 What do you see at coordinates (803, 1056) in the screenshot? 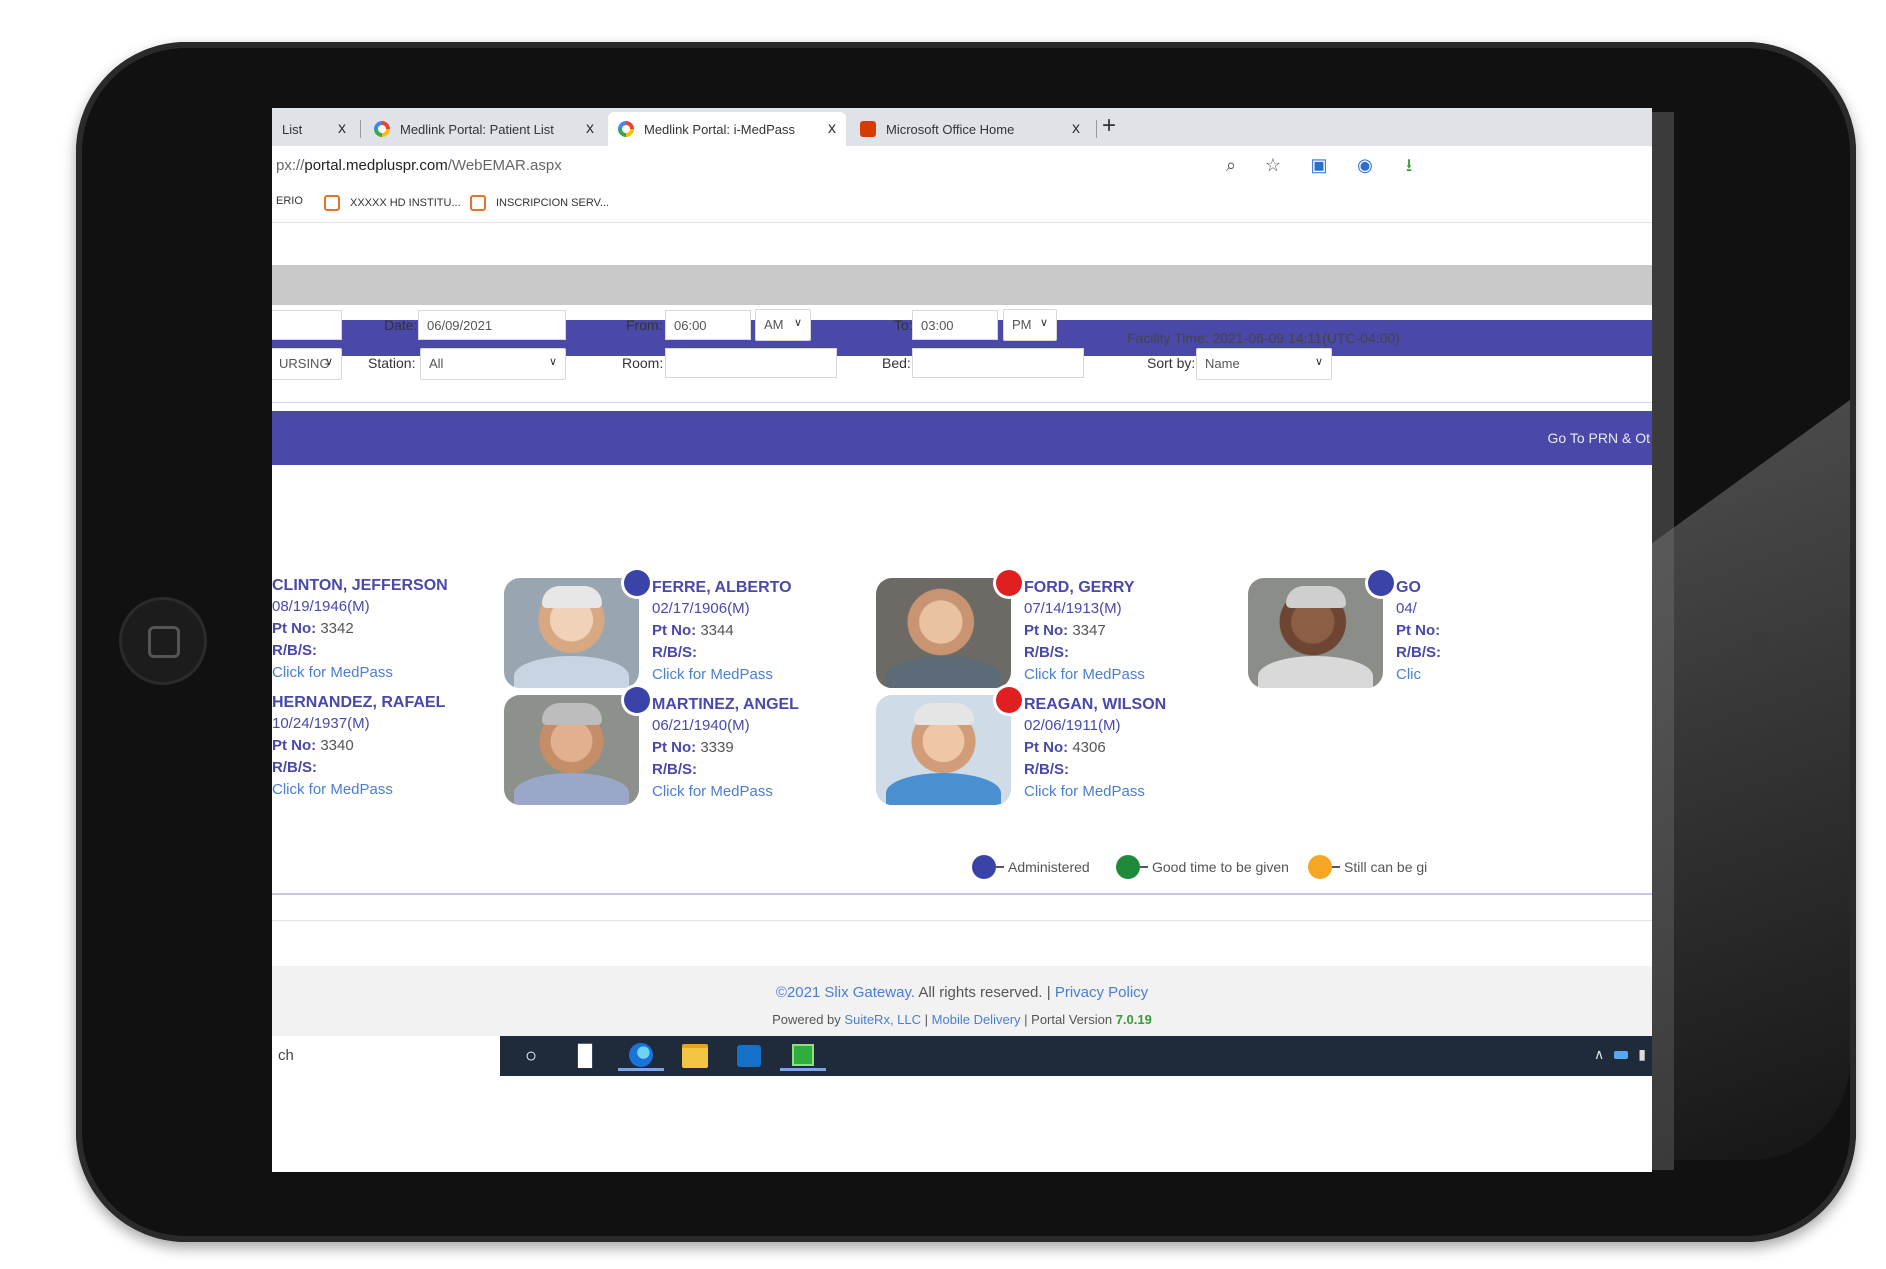
I see `app-icon` at bounding box center [803, 1056].